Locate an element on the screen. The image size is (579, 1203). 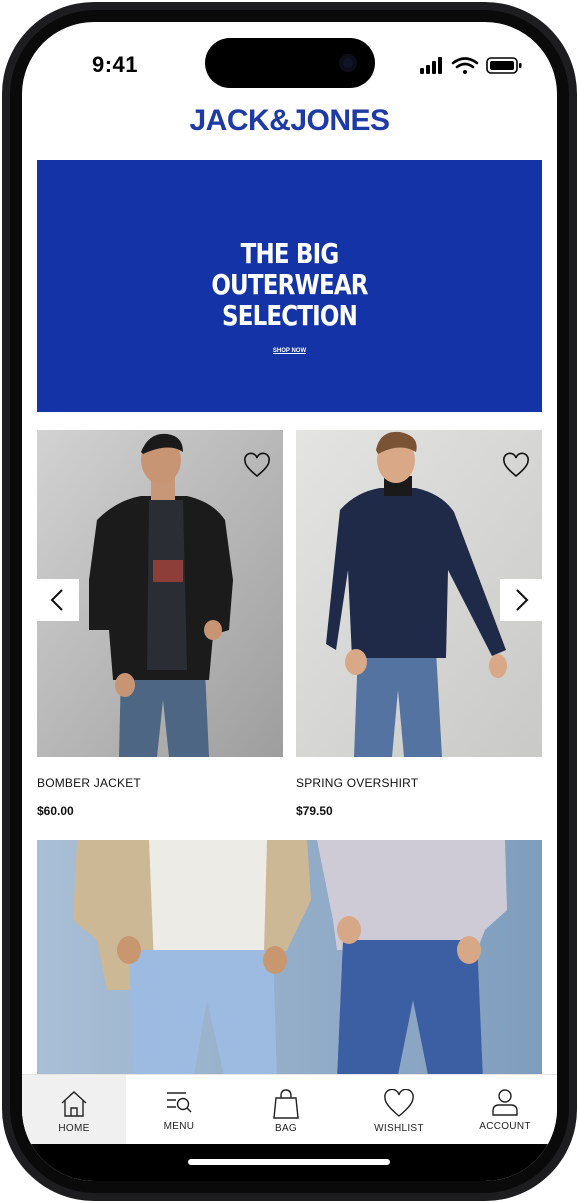
tab-label: WISHLIST is located at coordinates (399, 1128).